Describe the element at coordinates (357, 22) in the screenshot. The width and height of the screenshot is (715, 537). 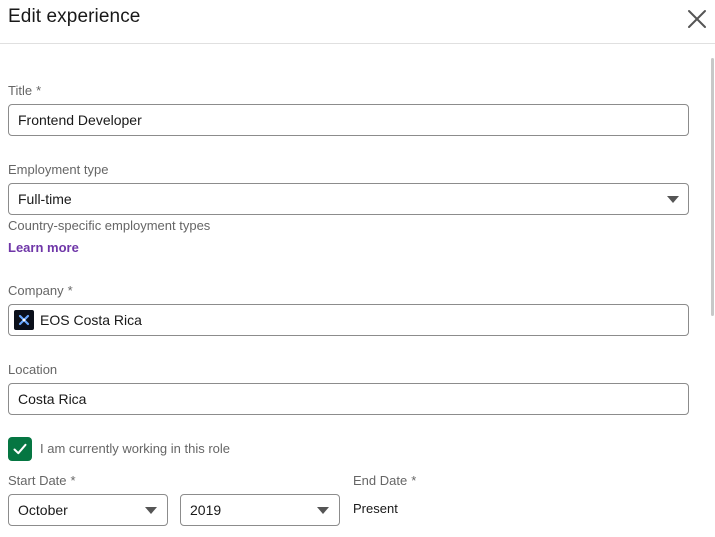
I see `dialog-header: Edit experience` at that location.